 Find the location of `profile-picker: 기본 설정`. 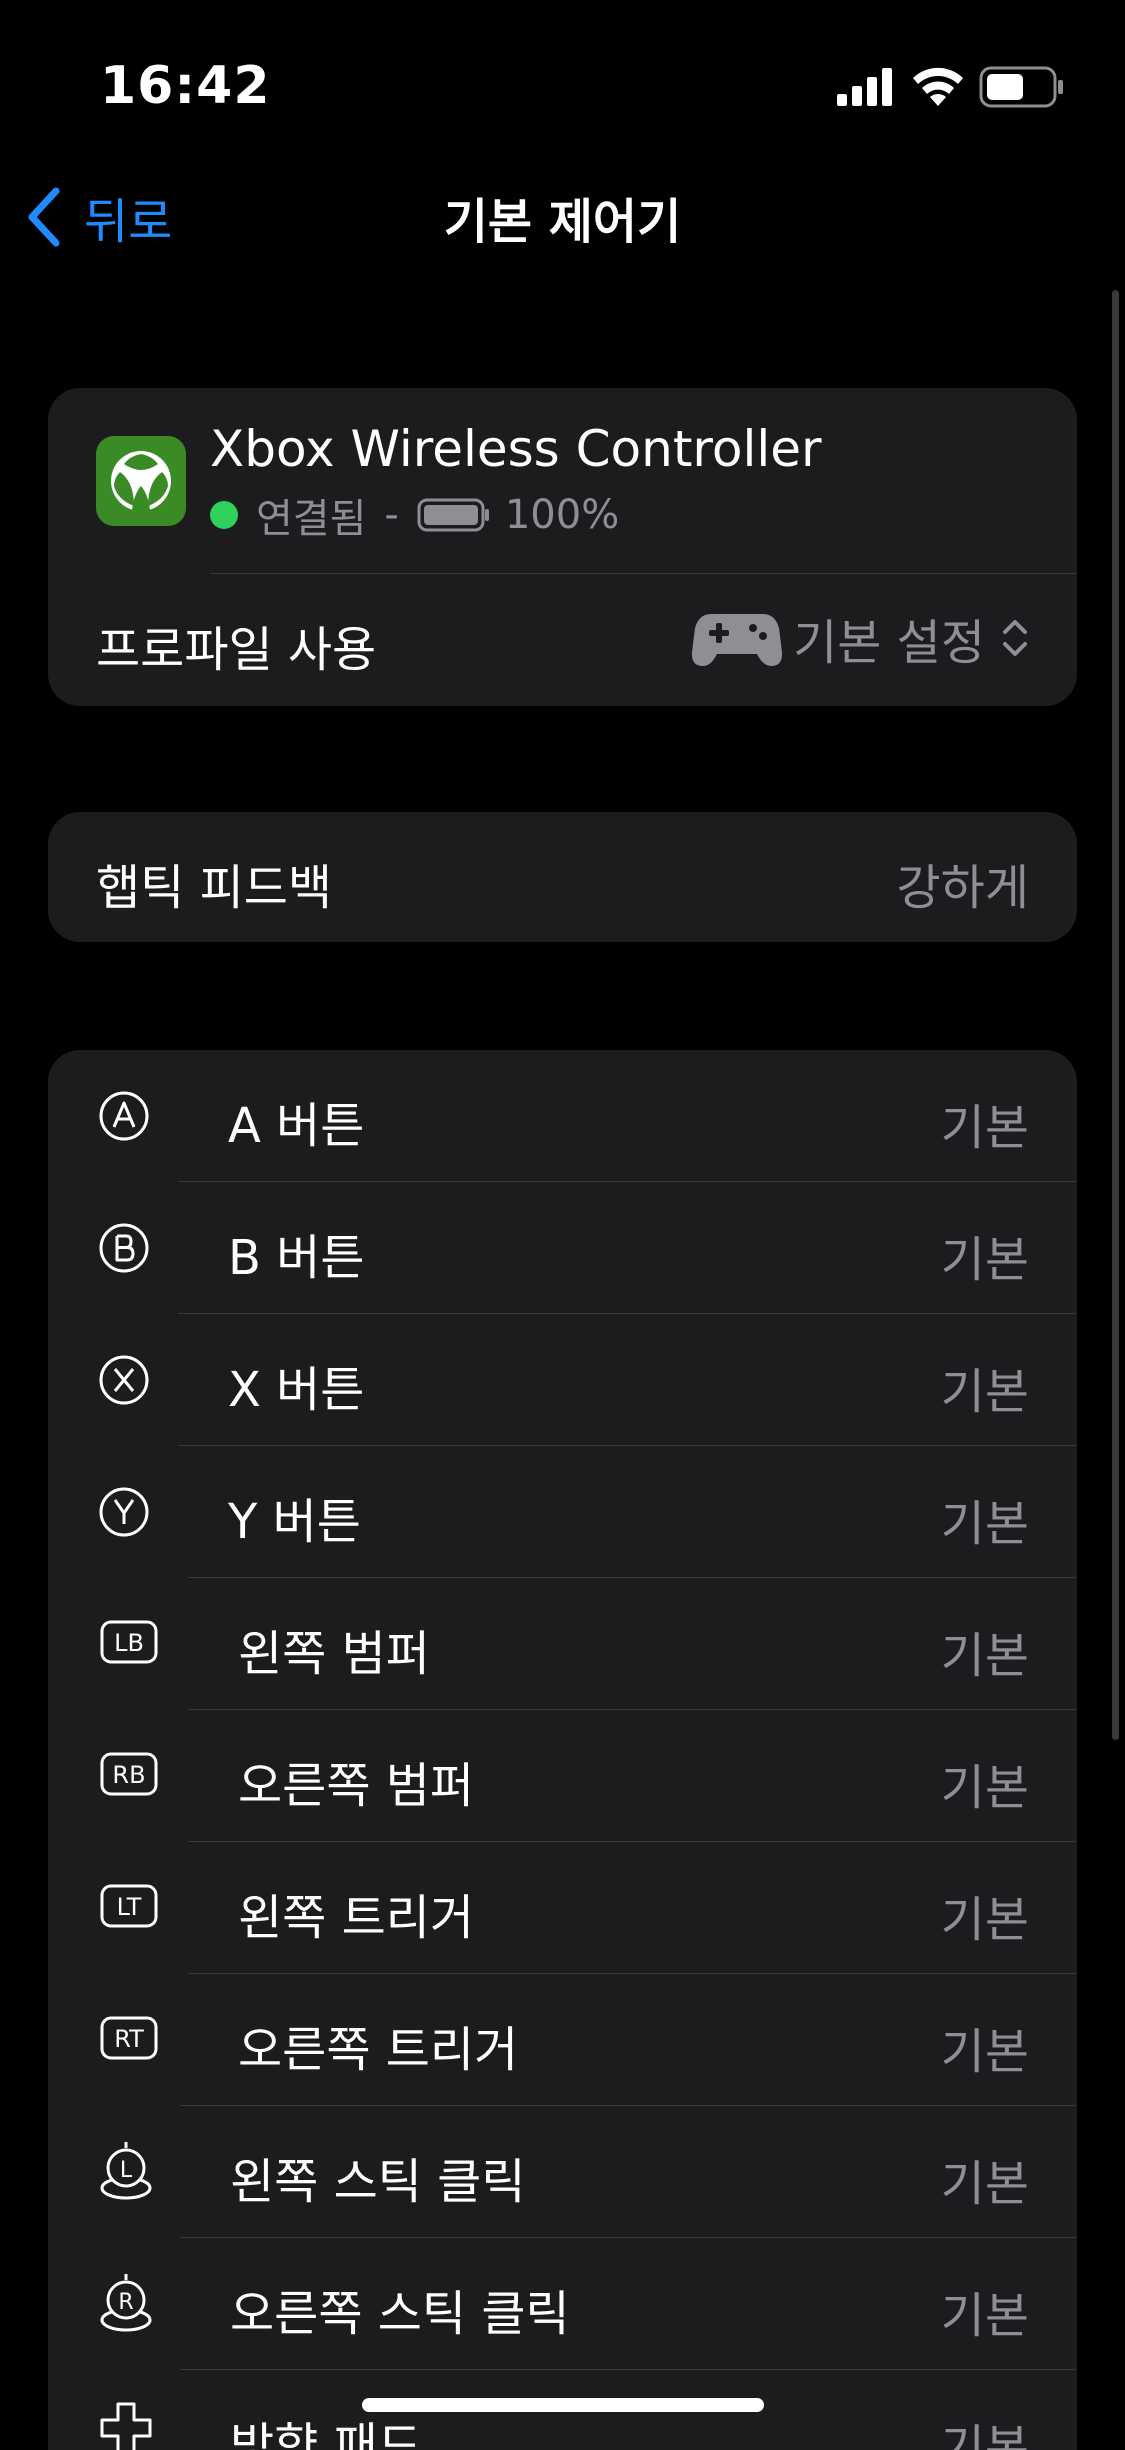

profile-picker: 기본 설정 is located at coordinates (860, 639).